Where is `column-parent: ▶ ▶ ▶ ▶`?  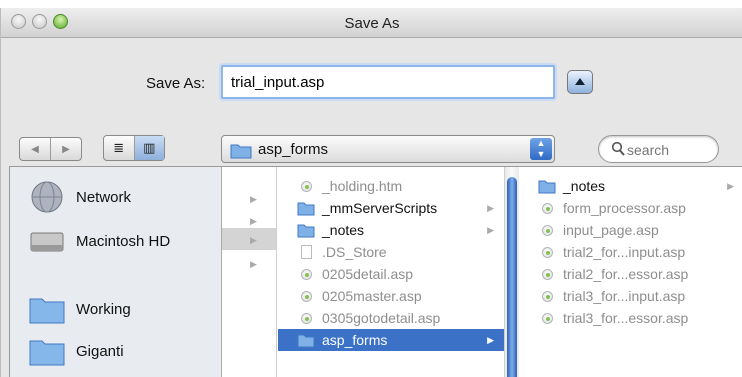 column-parent: ▶ ▶ ▶ ▶ is located at coordinates (249, 272).